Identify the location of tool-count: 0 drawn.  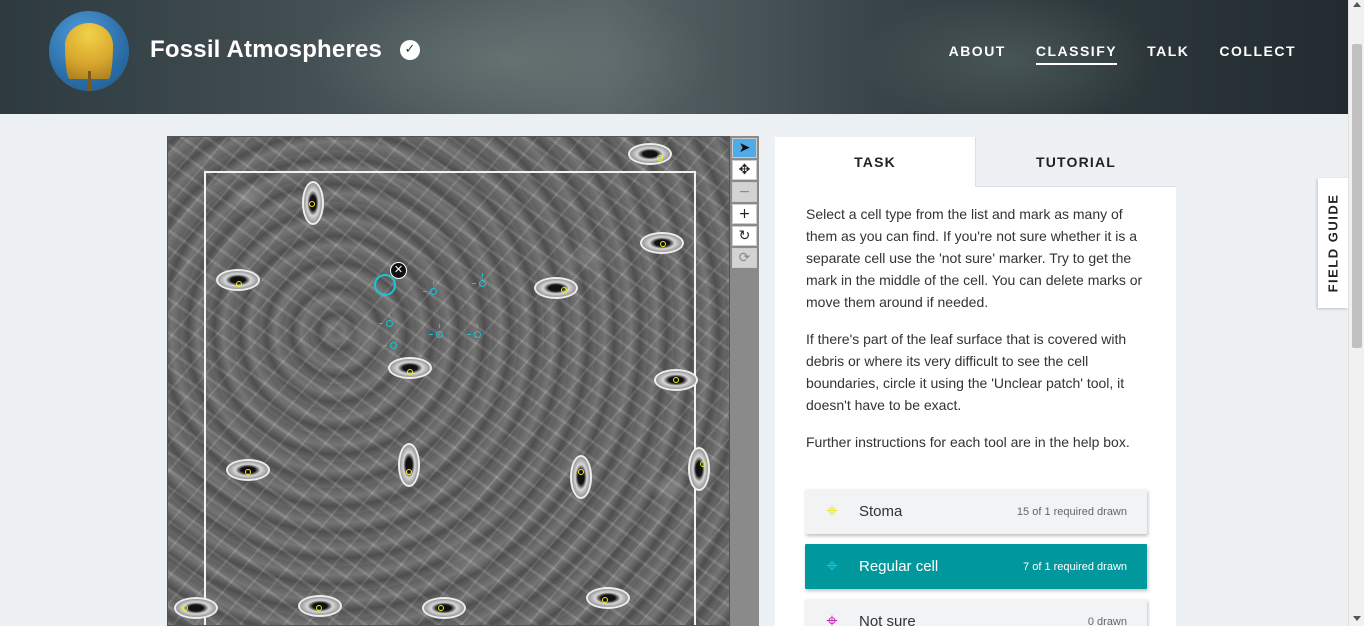
(1107, 620).